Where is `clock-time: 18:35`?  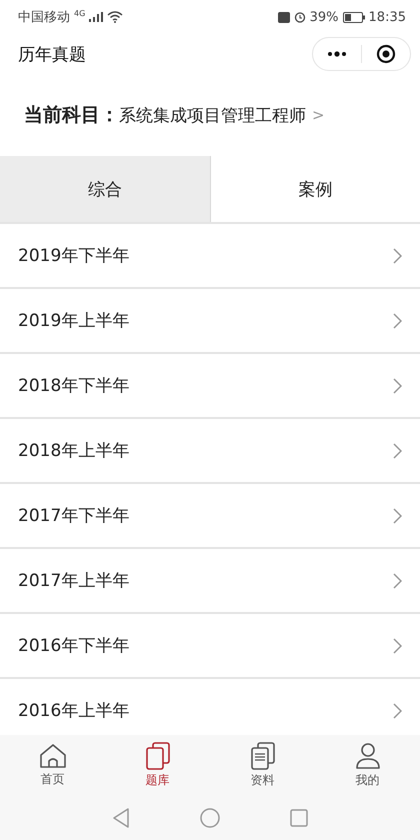
clock-time: 18:35 is located at coordinates (387, 17).